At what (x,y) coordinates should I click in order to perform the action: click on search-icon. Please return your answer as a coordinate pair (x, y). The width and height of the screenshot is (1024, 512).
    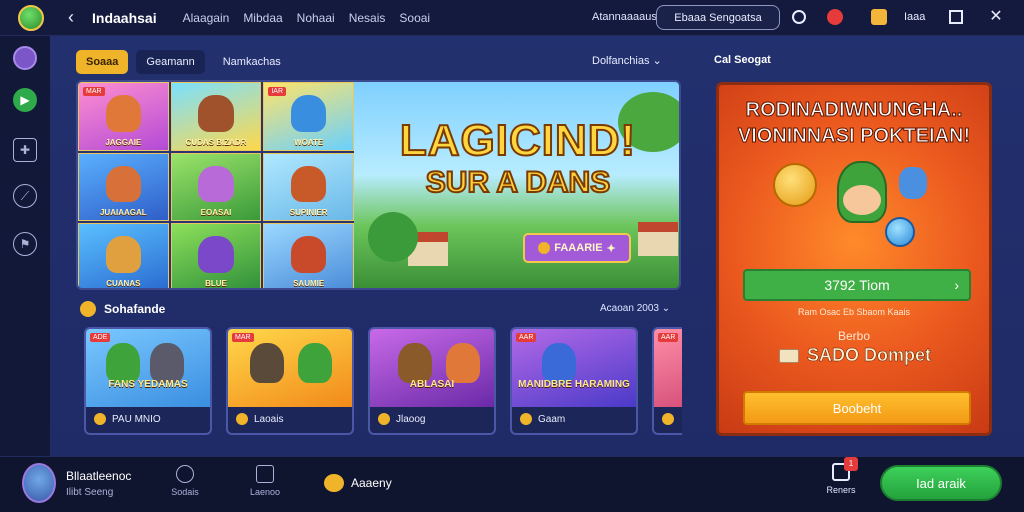
    Looking at the image, I should click on (799, 17).